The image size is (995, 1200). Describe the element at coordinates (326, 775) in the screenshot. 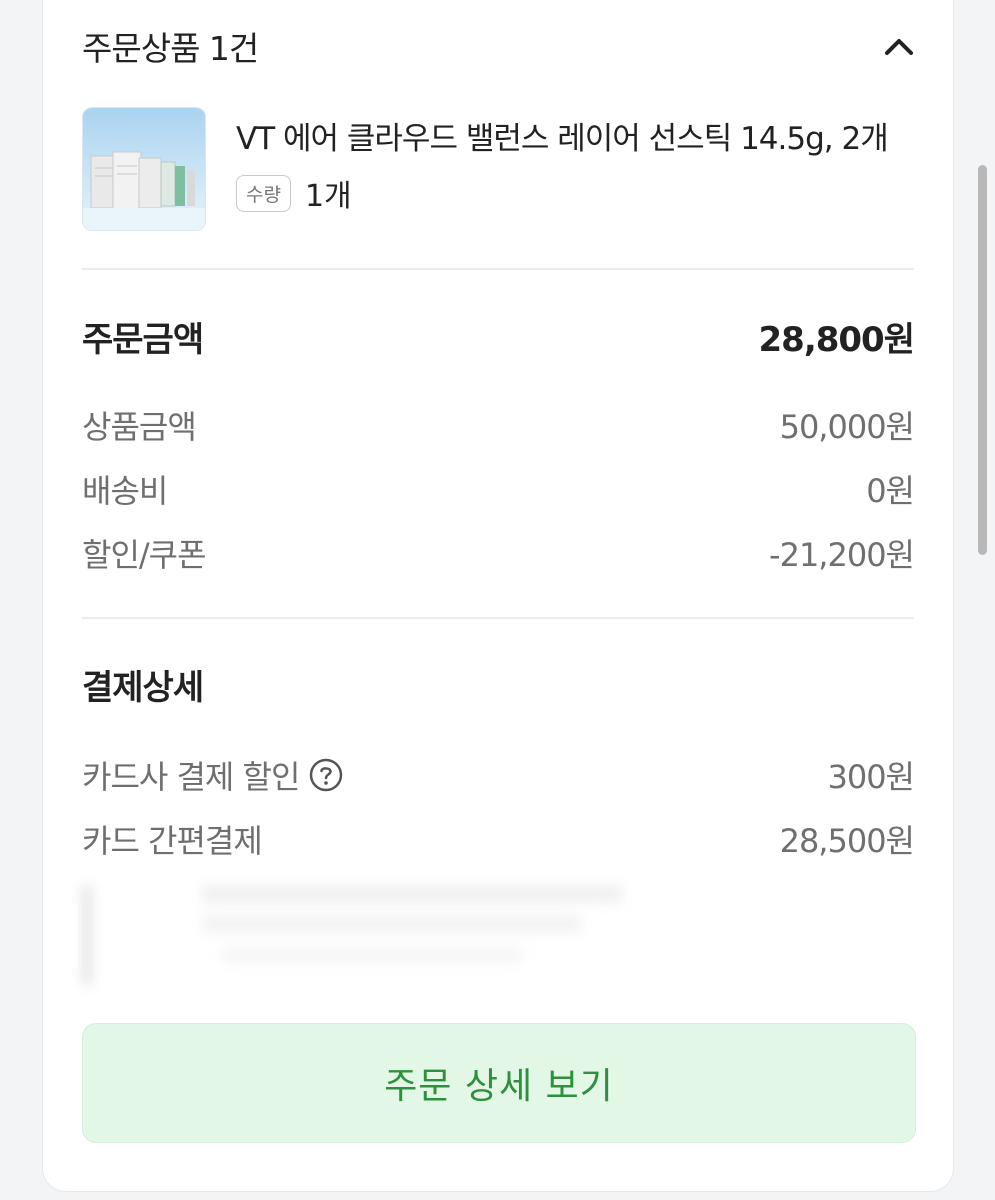

I see `question-circle-icon` at that location.